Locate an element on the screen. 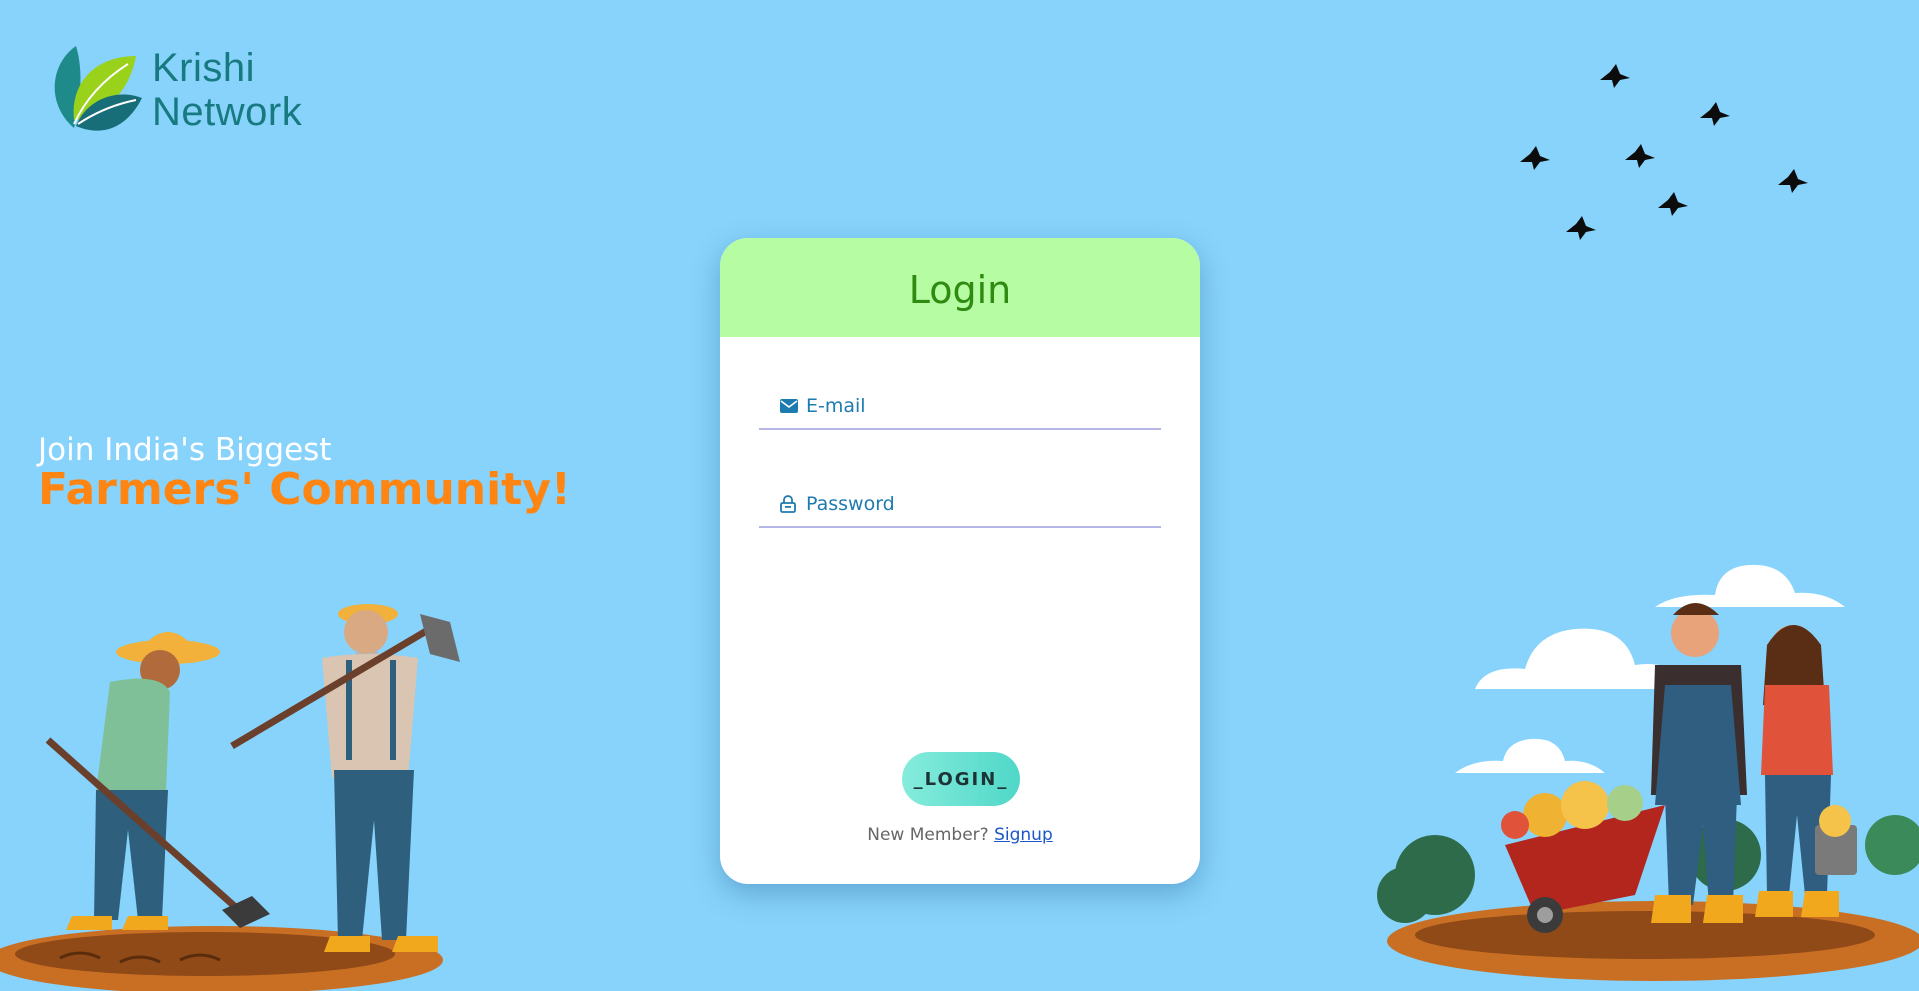 The width and height of the screenshot is (1919, 991). signup-link: Signup is located at coordinates (1023, 835).